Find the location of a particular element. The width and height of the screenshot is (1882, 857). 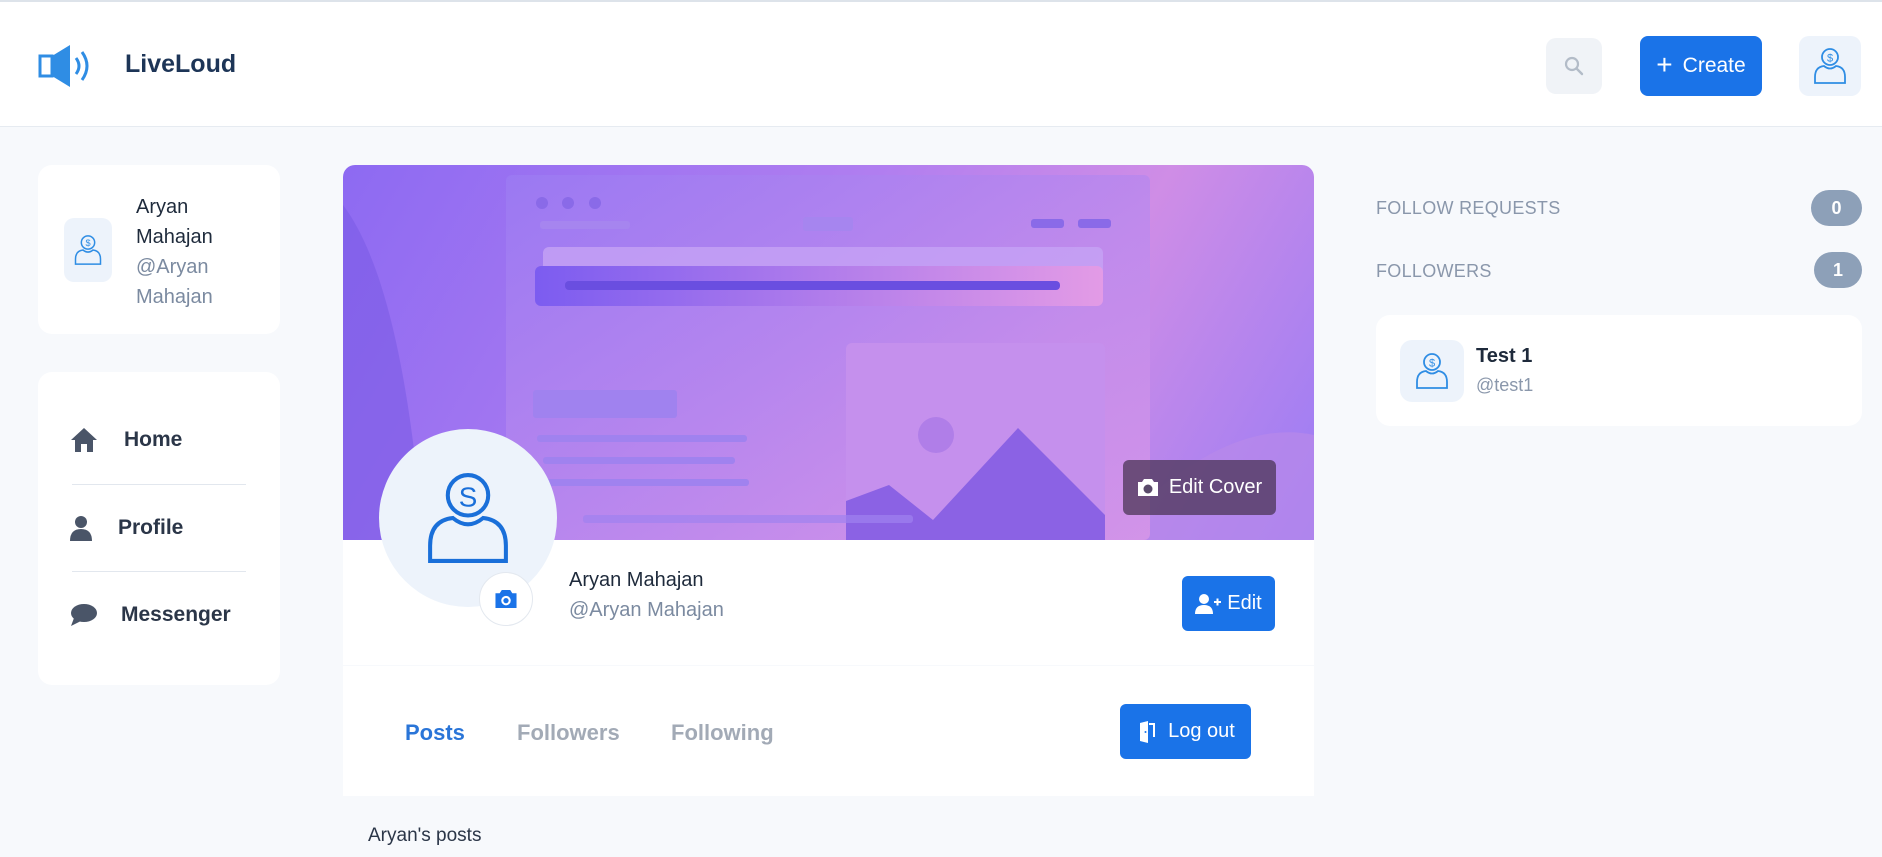

sidebar-item-profile: Profile is located at coordinates (126, 528).